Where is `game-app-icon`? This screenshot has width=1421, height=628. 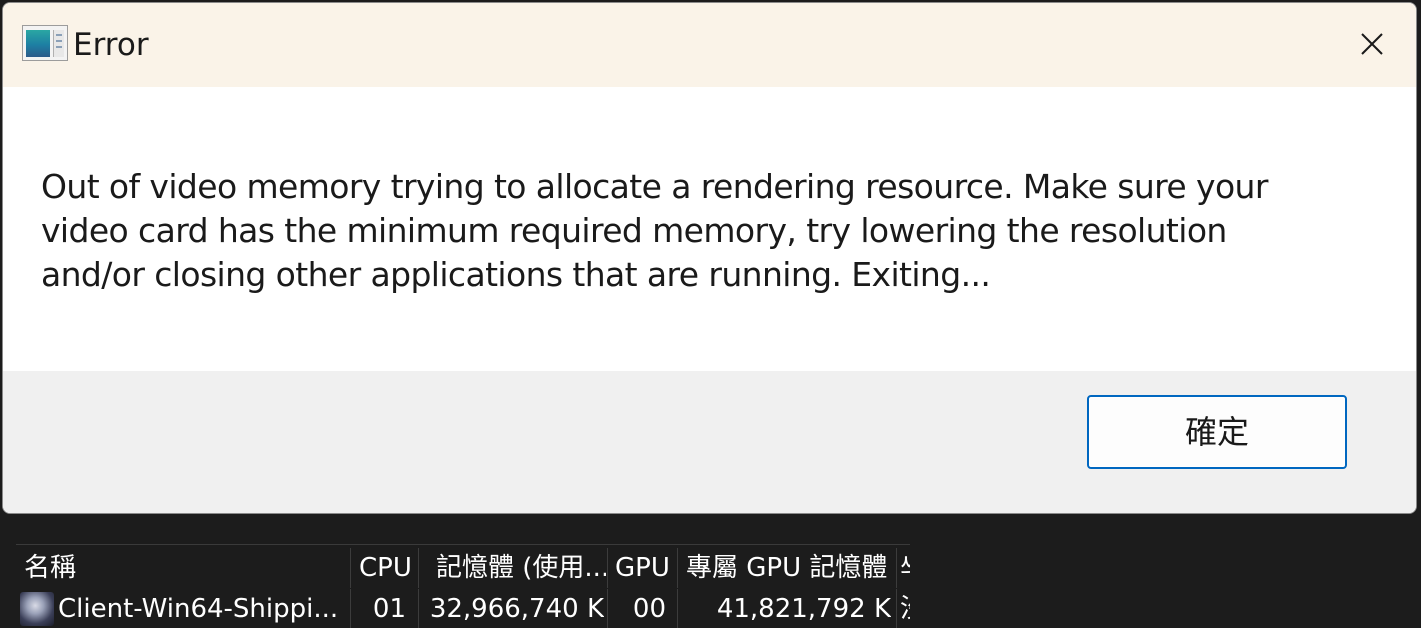
game-app-icon is located at coordinates (37, 609).